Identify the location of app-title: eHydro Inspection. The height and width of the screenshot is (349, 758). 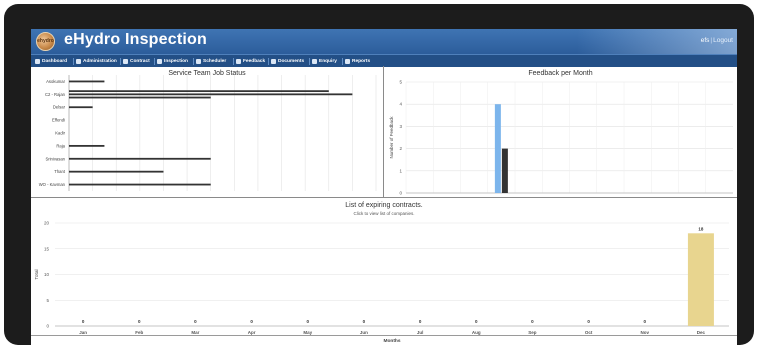
(135, 39).